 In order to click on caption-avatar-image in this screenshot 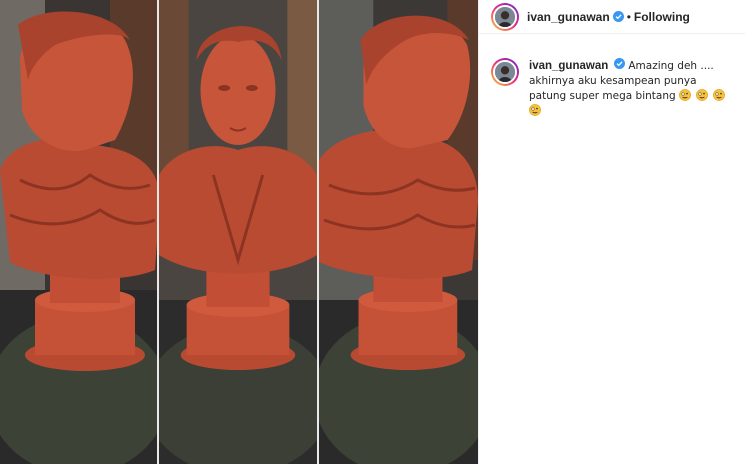, I will do `click(505, 72)`.